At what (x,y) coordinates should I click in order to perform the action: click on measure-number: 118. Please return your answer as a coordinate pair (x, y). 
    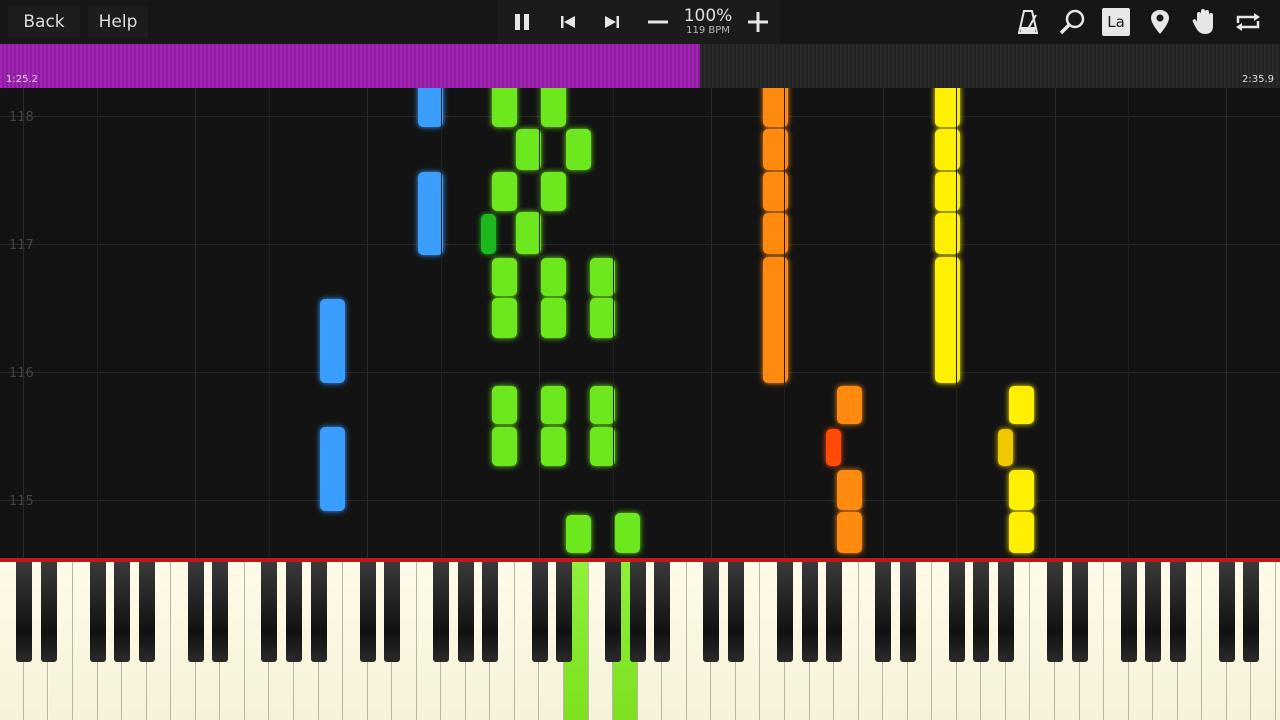
    Looking at the image, I should click on (21, 117).